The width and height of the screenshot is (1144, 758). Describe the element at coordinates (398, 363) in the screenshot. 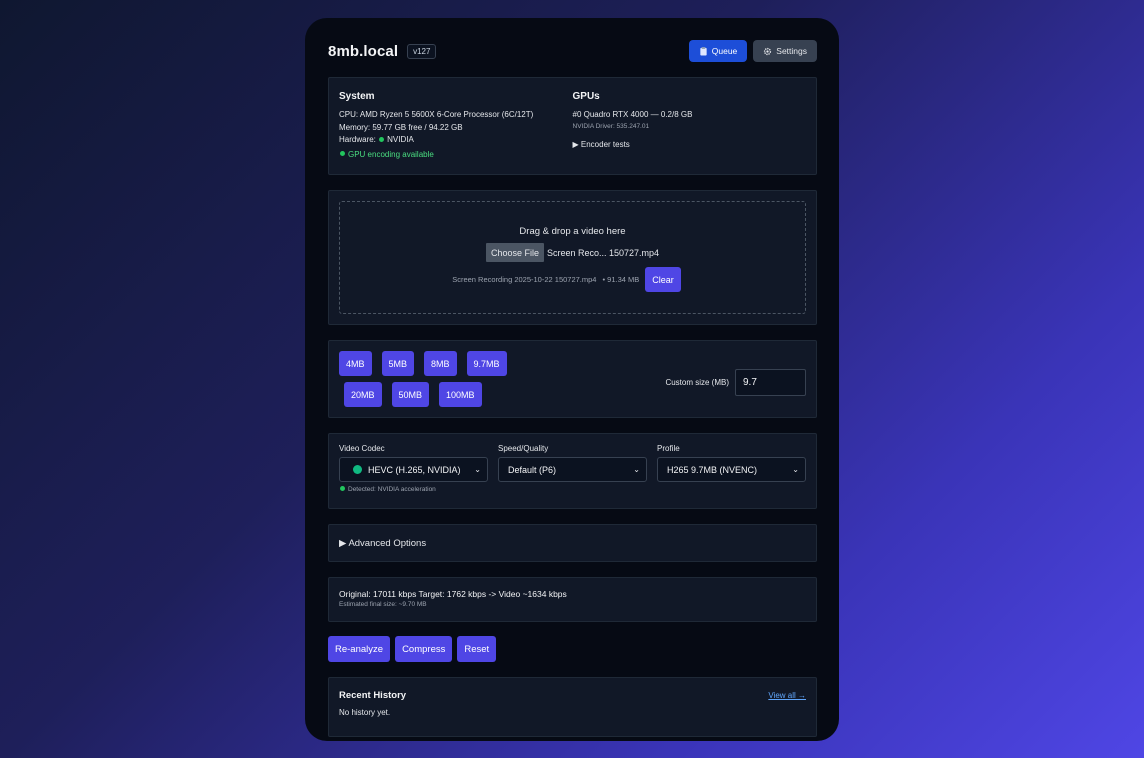

I see `preset-5mb-button: 5MB` at that location.